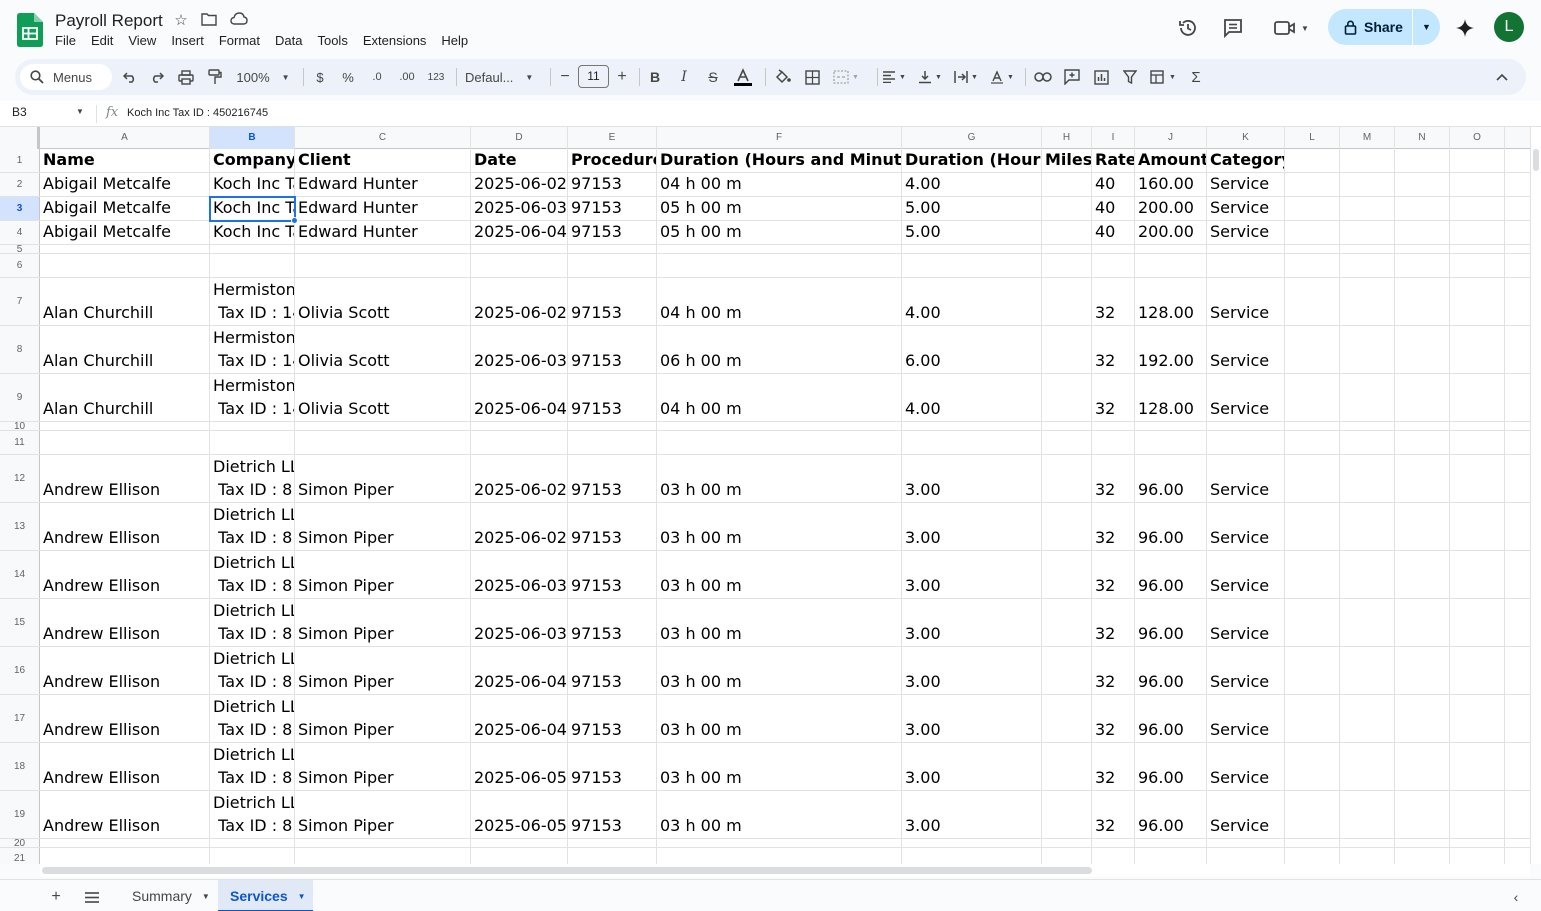 This screenshot has width=1541, height=911. I want to click on cell-g12: 3.00, so click(972, 478).